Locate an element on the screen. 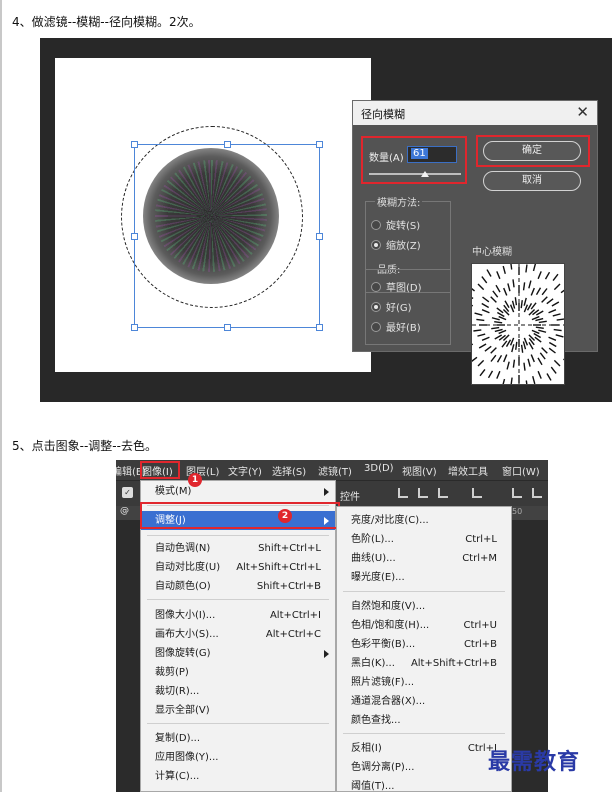  blur-center-preview is located at coordinates (518, 324).